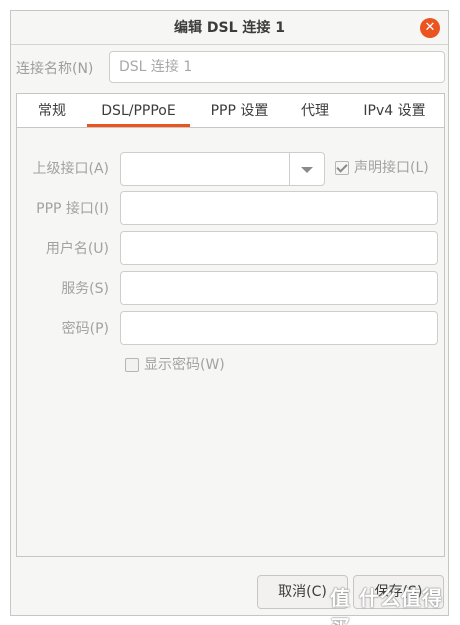 The width and height of the screenshot is (460, 625). Describe the element at coordinates (55, 69) in the screenshot. I see `connection-name-label: 连接名称(N)` at that location.